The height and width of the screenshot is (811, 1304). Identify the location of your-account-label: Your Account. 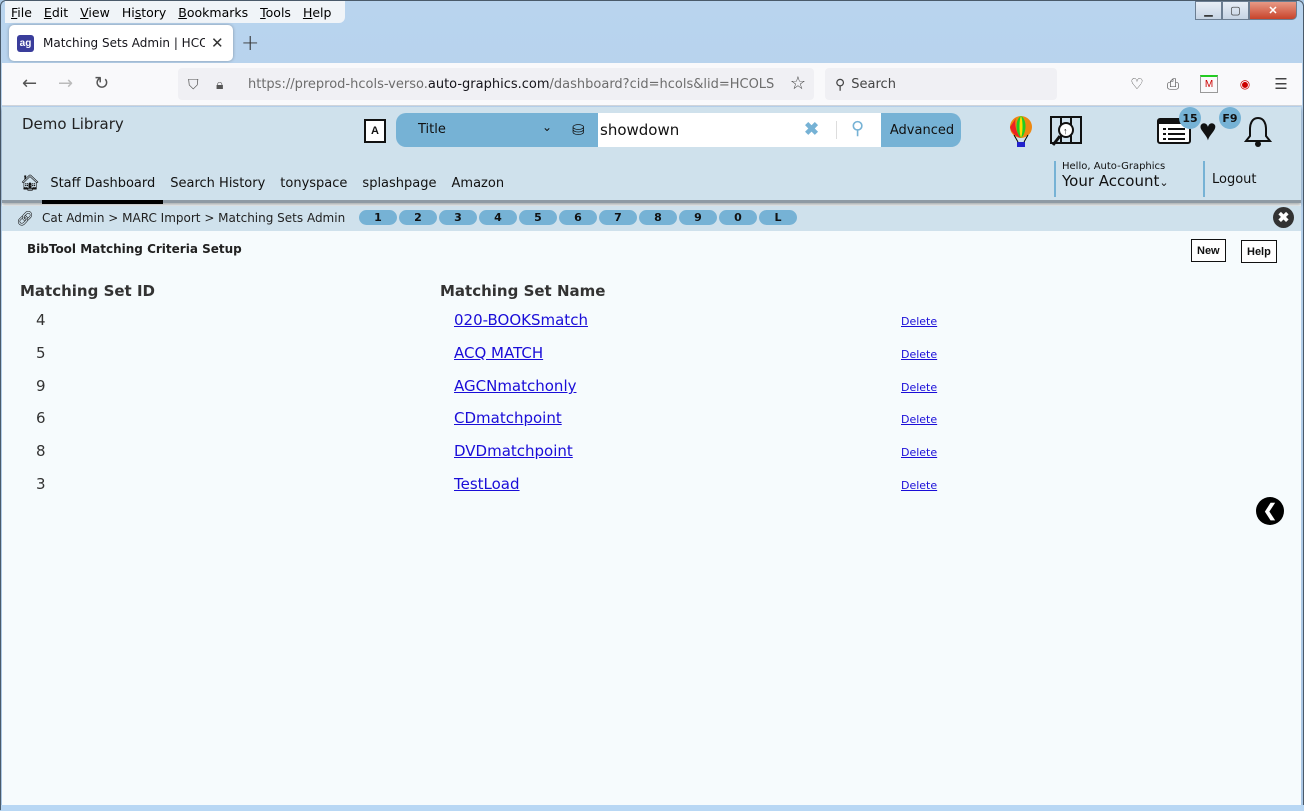
(1110, 181).